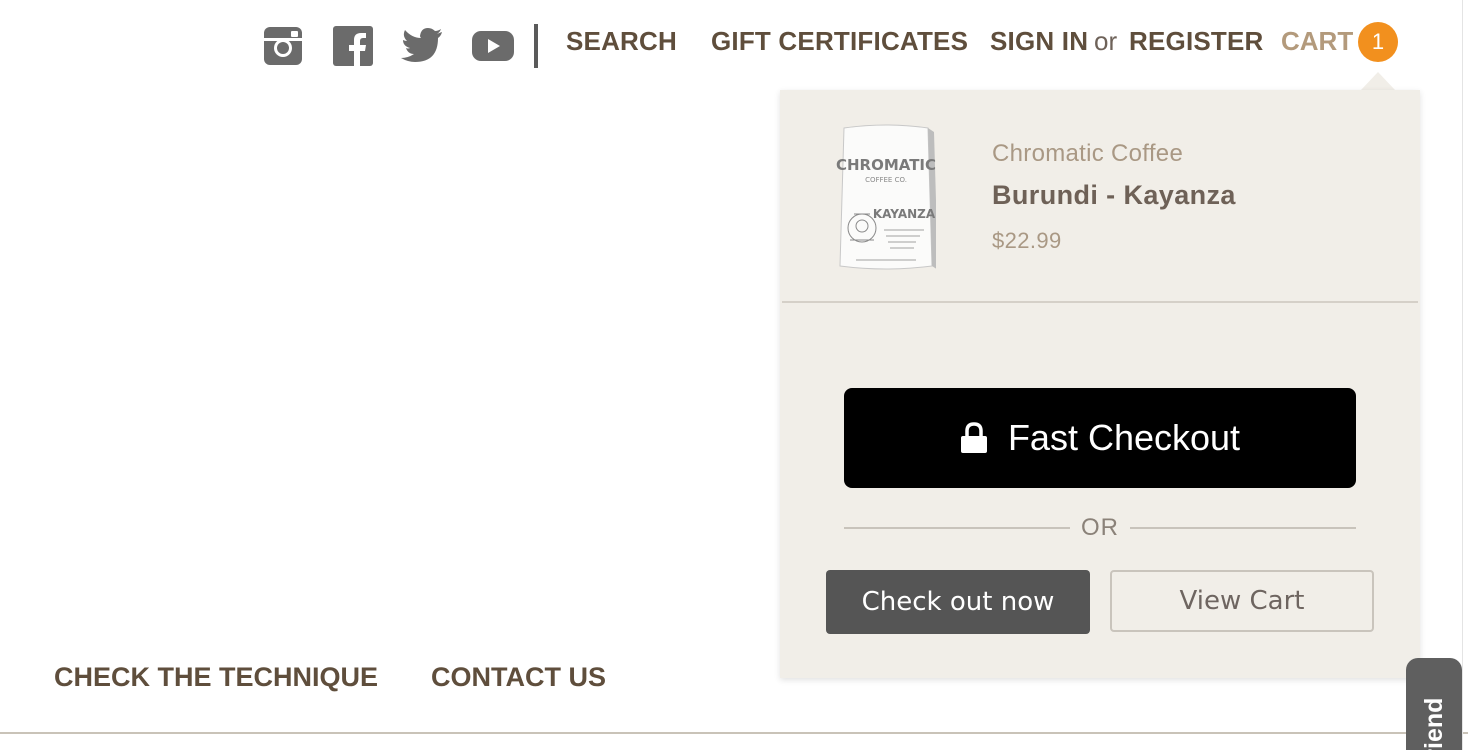  Describe the element at coordinates (1243, 528) in the screenshot. I see `or-divider-right` at that location.